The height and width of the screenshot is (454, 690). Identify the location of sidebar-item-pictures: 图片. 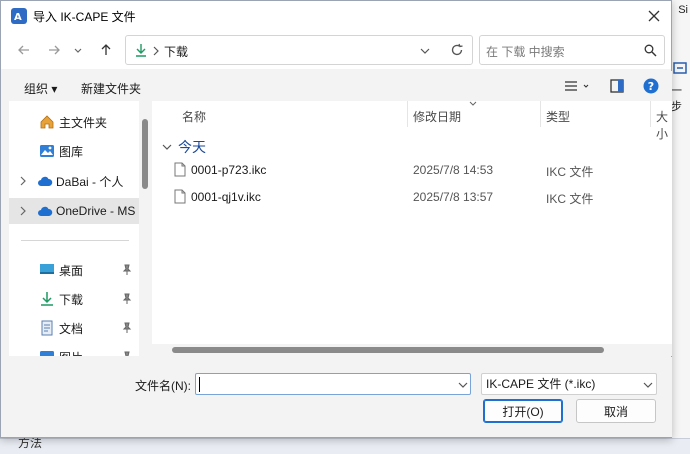
(74, 350).